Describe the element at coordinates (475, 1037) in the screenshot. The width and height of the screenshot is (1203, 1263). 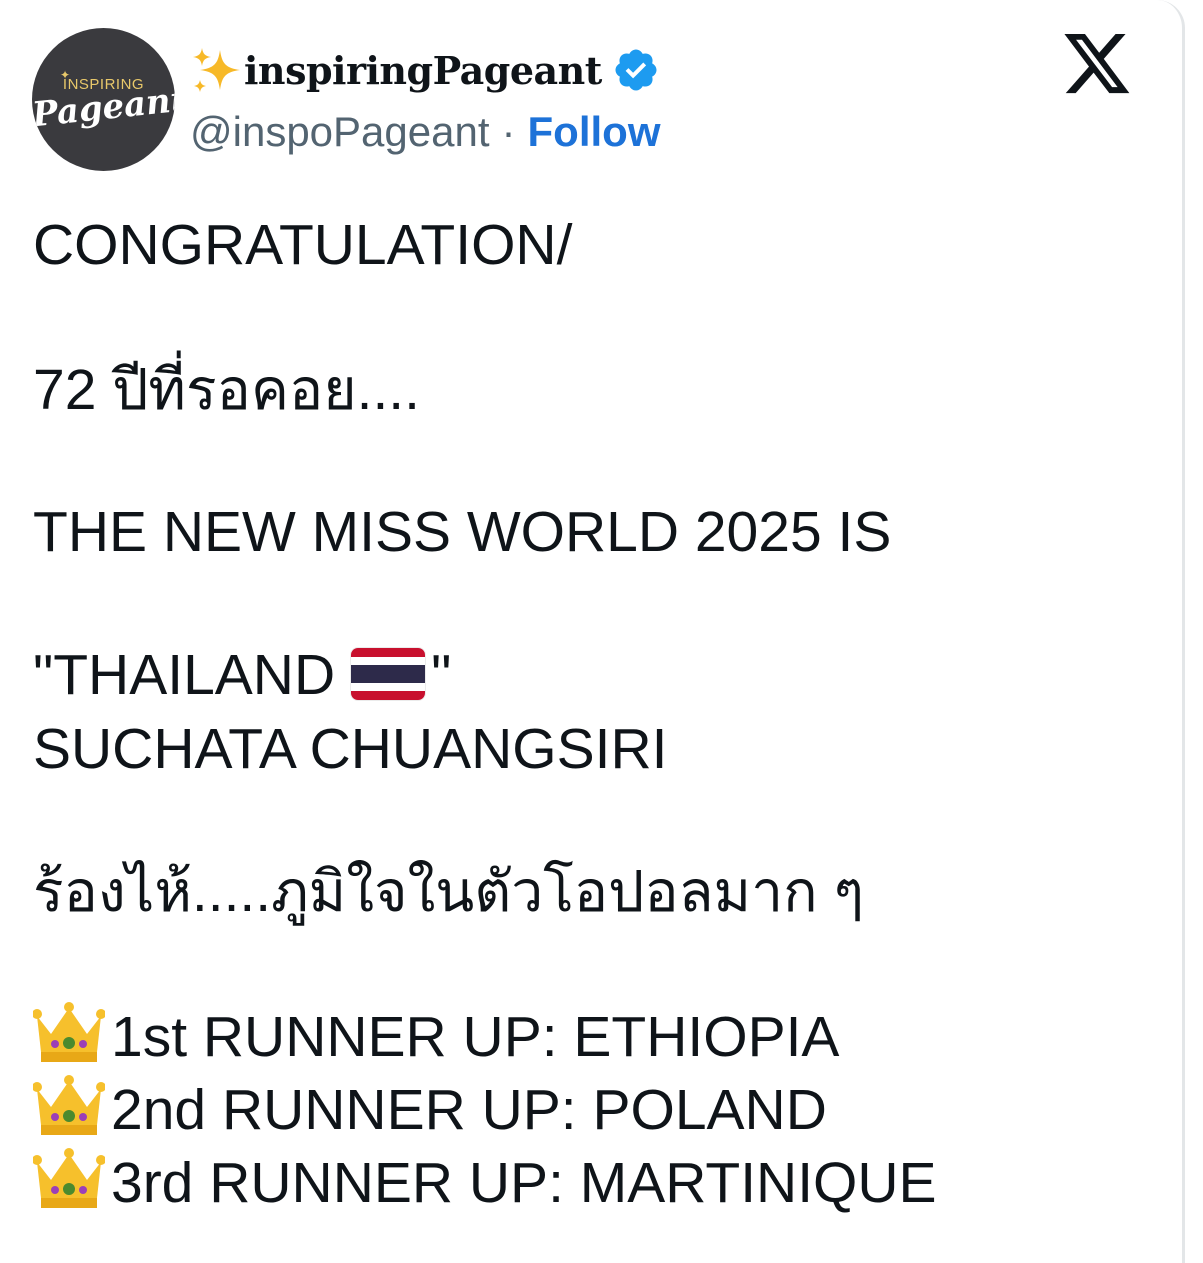
I see `runner-up-label: 1st RUNNER UP: ETHIOPIA` at that location.